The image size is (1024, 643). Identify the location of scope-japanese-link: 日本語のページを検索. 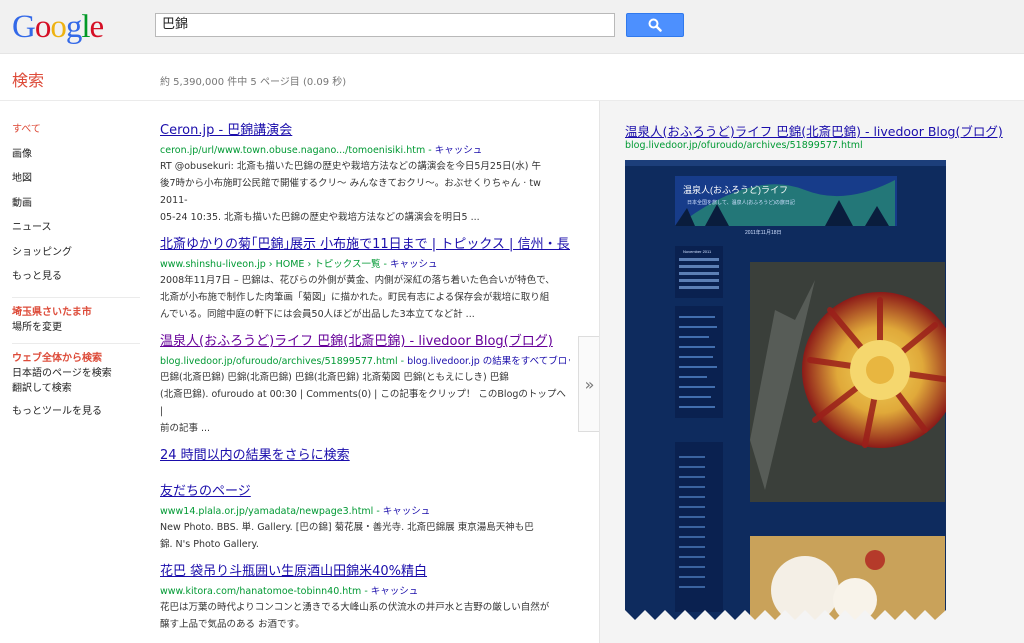
(76, 373).